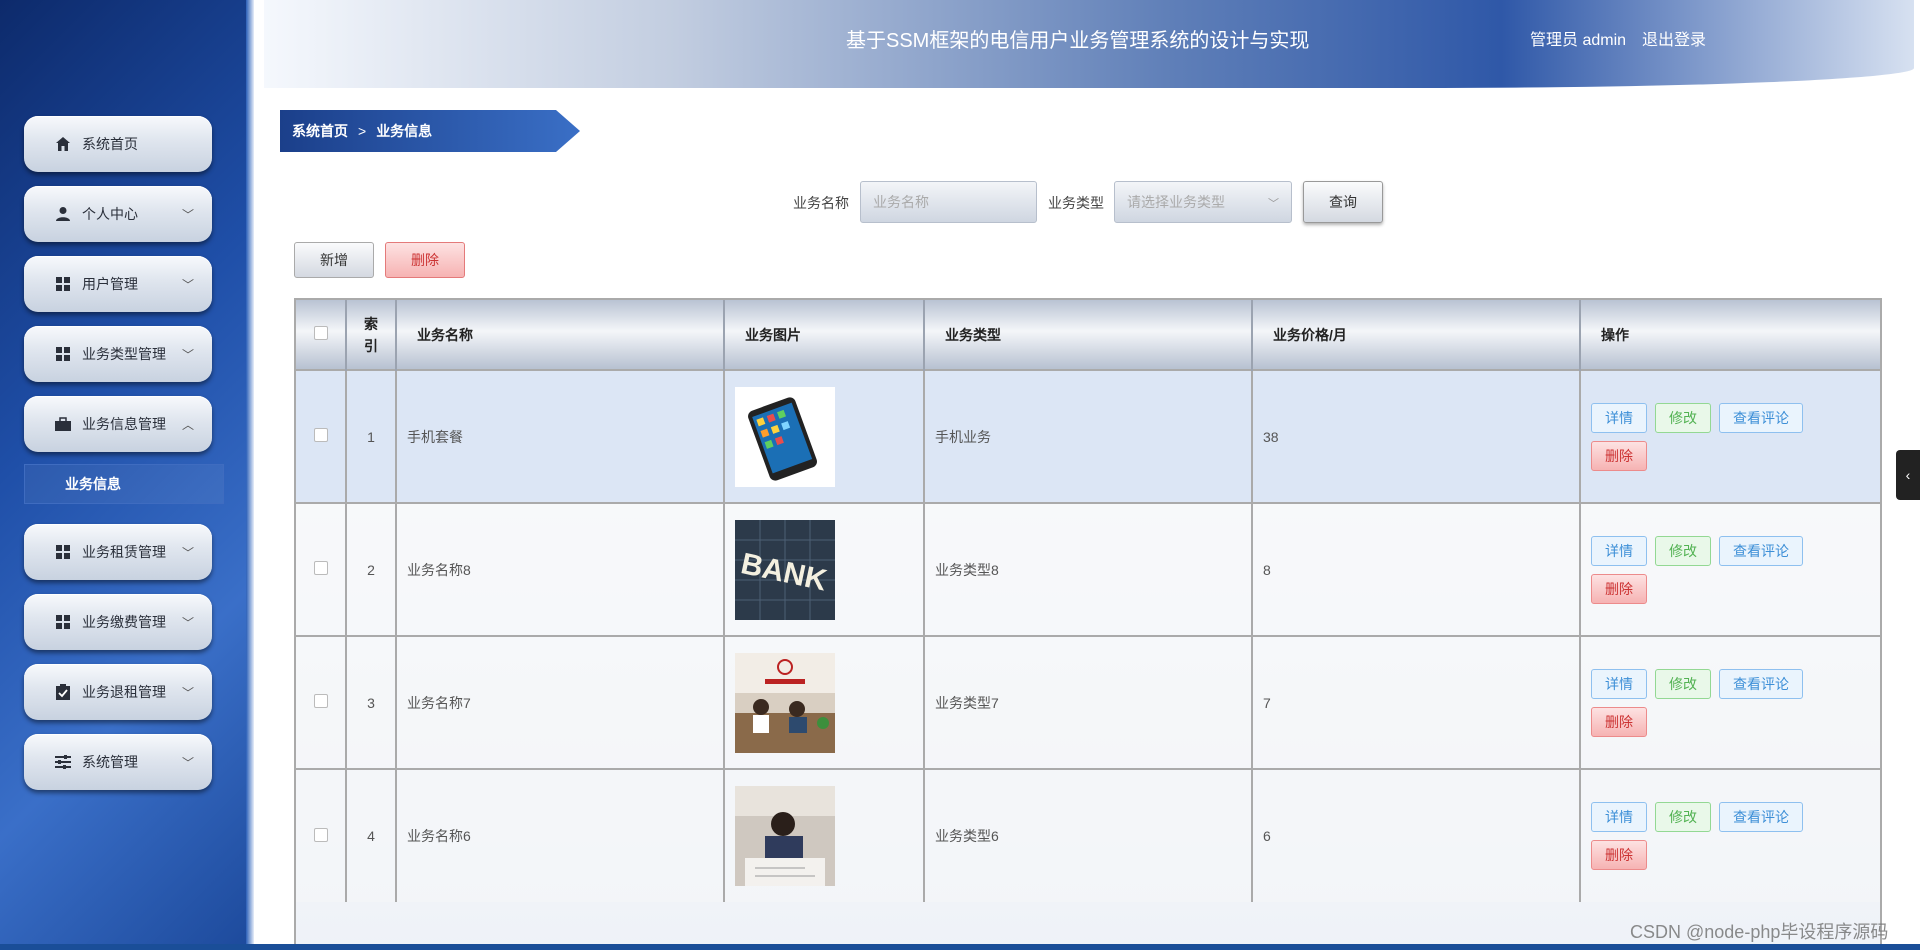  I want to click on bank-counter-image, so click(785, 702).